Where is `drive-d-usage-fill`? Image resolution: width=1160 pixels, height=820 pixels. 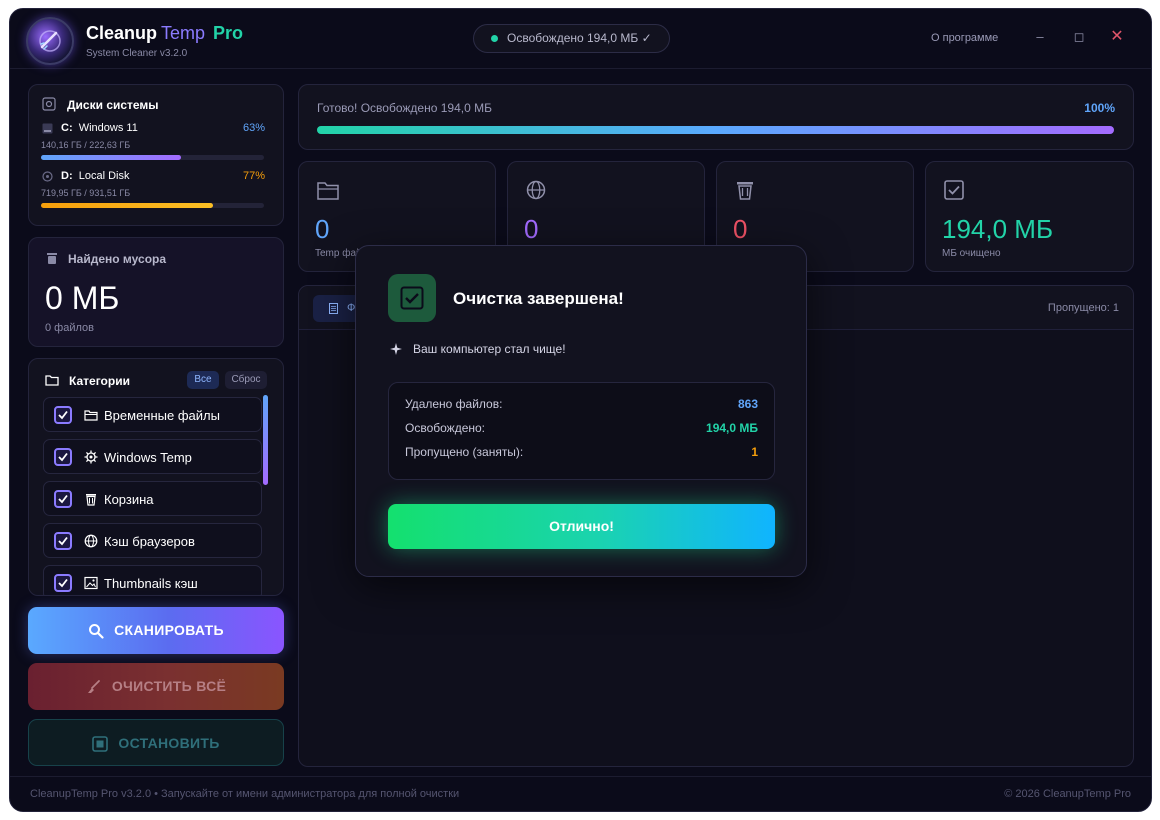 drive-d-usage-fill is located at coordinates (127, 205).